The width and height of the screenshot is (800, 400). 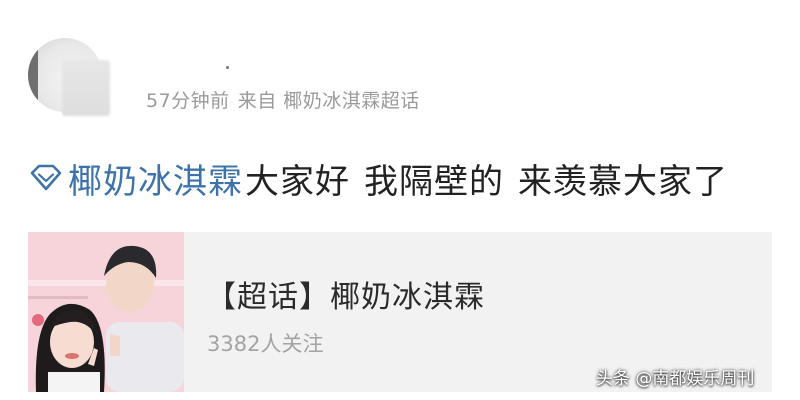 I want to click on post-meta: 57分钟前 来自 椰奶冰淇霖超话, so click(x=283, y=99).